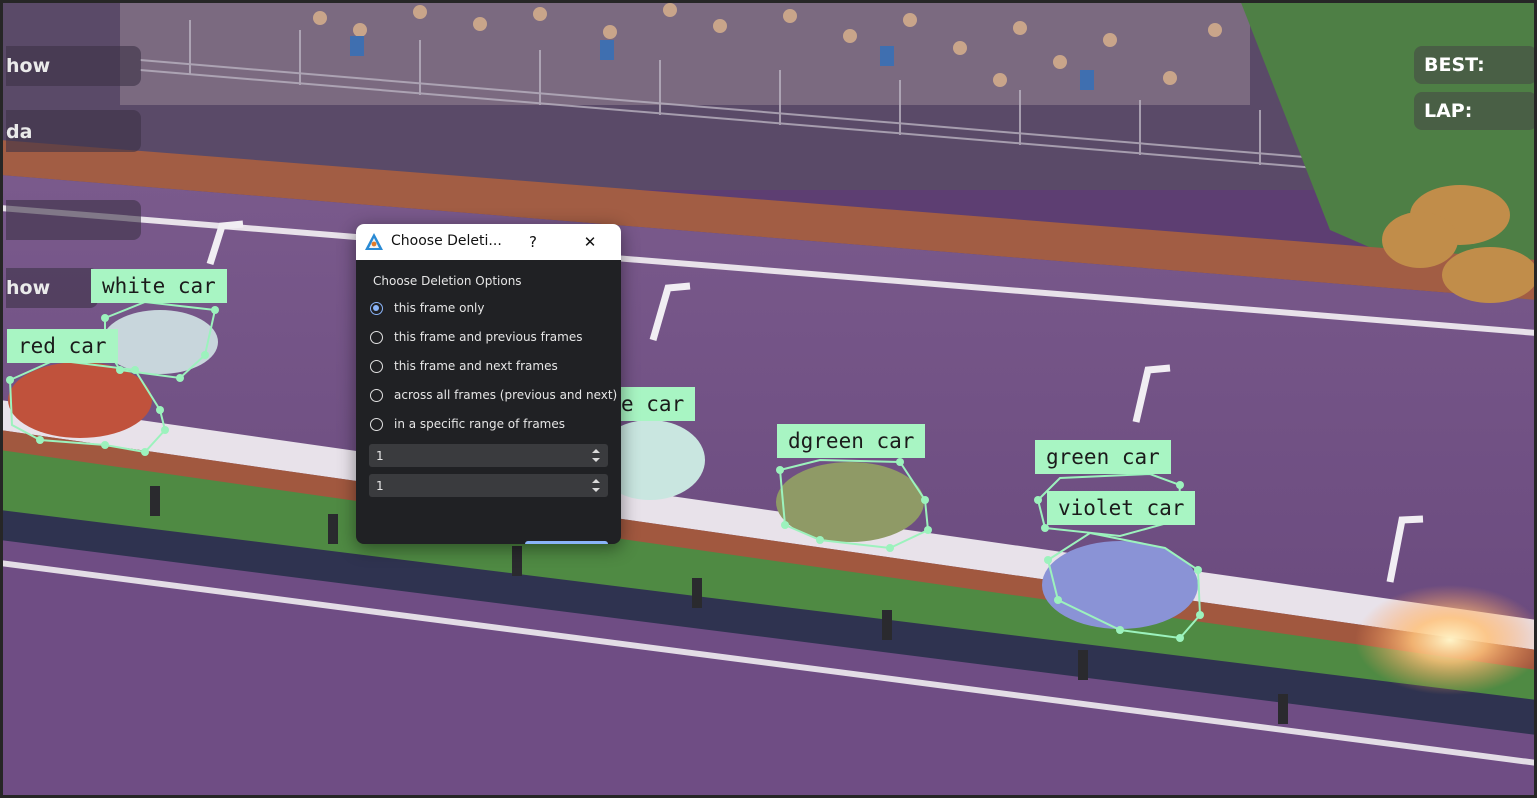  Describe the element at coordinates (479, 424) in the screenshot. I see `option-label: in a specific range of frames` at that location.